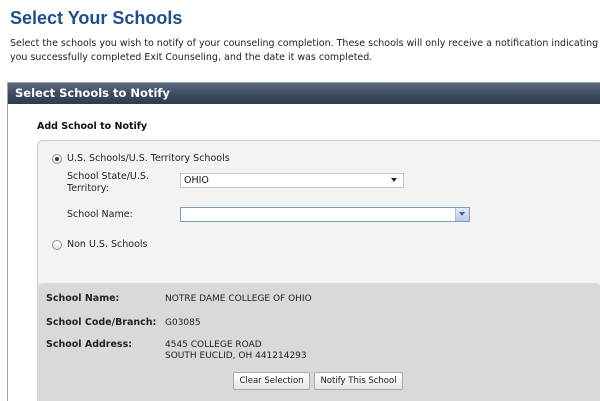 This screenshot has width=600, height=401. I want to click on school-address-line-2: SOUTH EUCLID, OH 441214293, so click(236, 356).